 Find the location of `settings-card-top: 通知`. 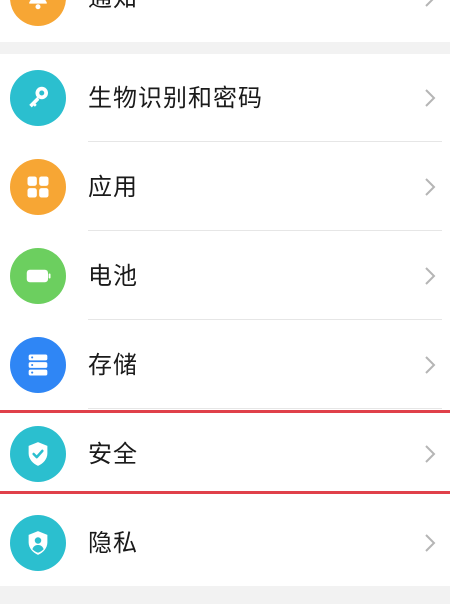

settings-card-top: 通知 is located at coordinates (225, 21).